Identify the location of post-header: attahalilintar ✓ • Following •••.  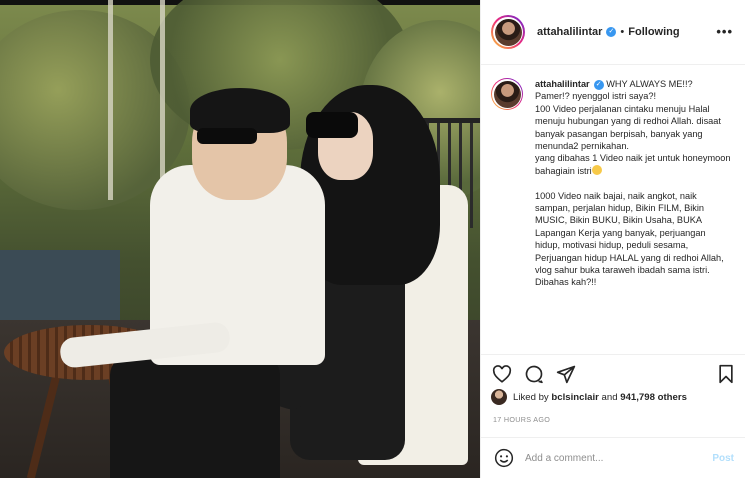
(613, 32).